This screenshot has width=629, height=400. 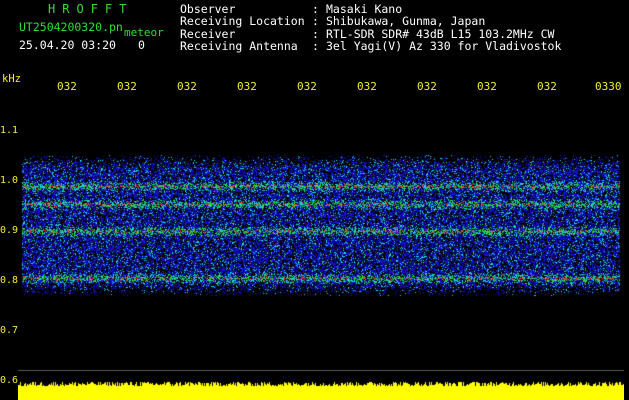 What do you see at coordinates (444, 46) in the screenshot?
I see `antenna-value: 3el Yagi(V) Az 330 for Vladivostok` at bounding box center [444, 46].